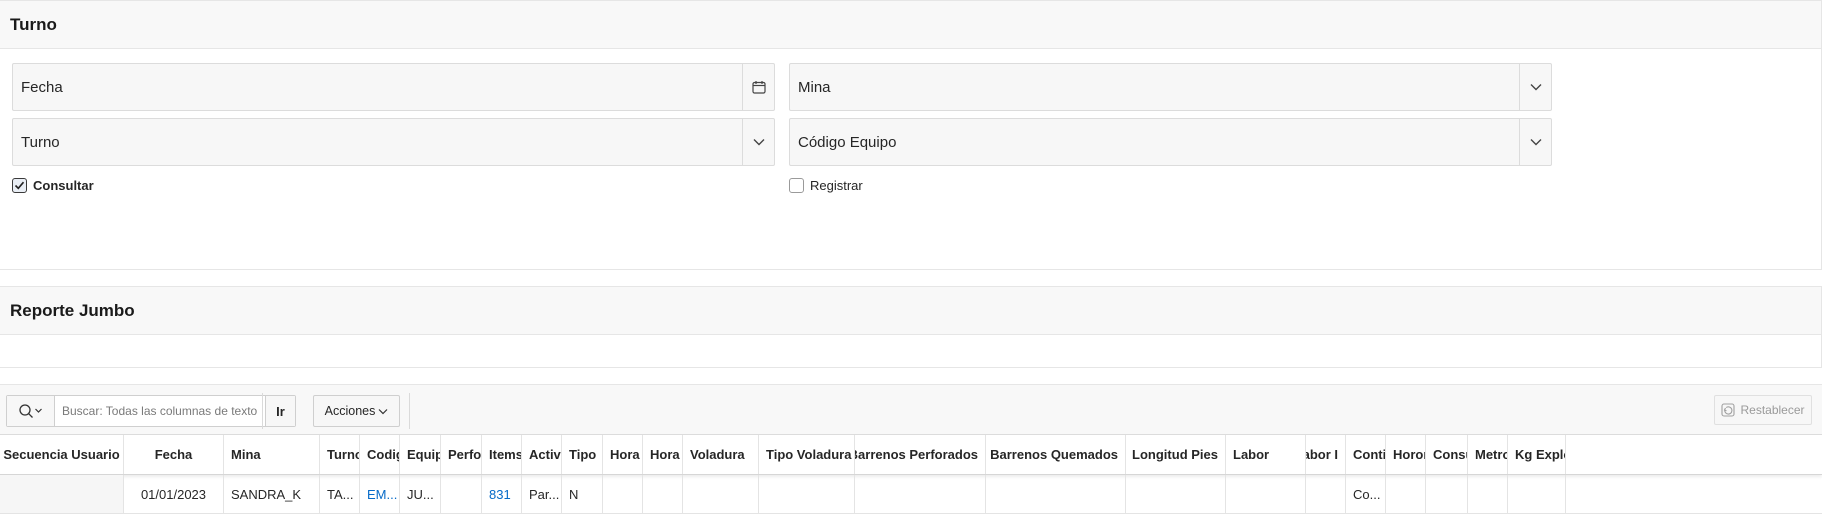 The image size is (1824, 520). What do you see at coordinates (623, 454) in the screenshot?
I see `column-header: Hora In` at bounding box center [623, 454].